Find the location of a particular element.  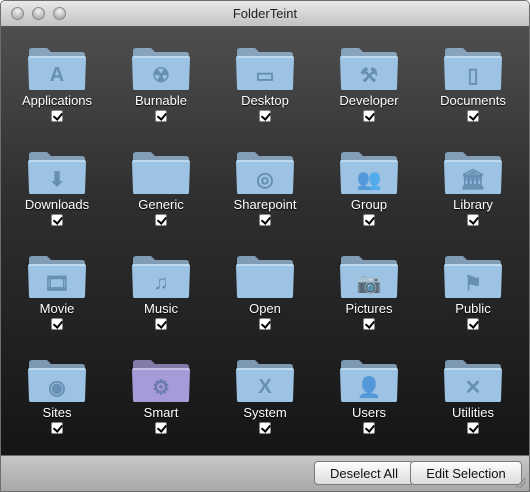

pictures-folder-icon: 📷 is located at coordinates (369, 276).